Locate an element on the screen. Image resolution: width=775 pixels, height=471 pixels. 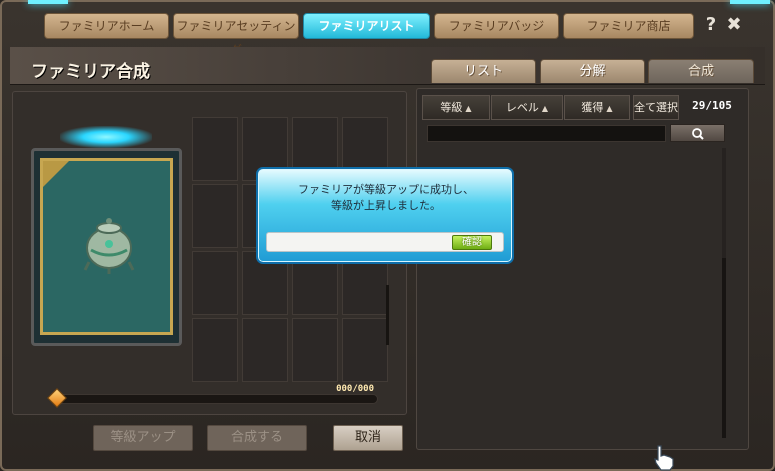
synthesize-button: 合成する is located at coordinates (257, 438).